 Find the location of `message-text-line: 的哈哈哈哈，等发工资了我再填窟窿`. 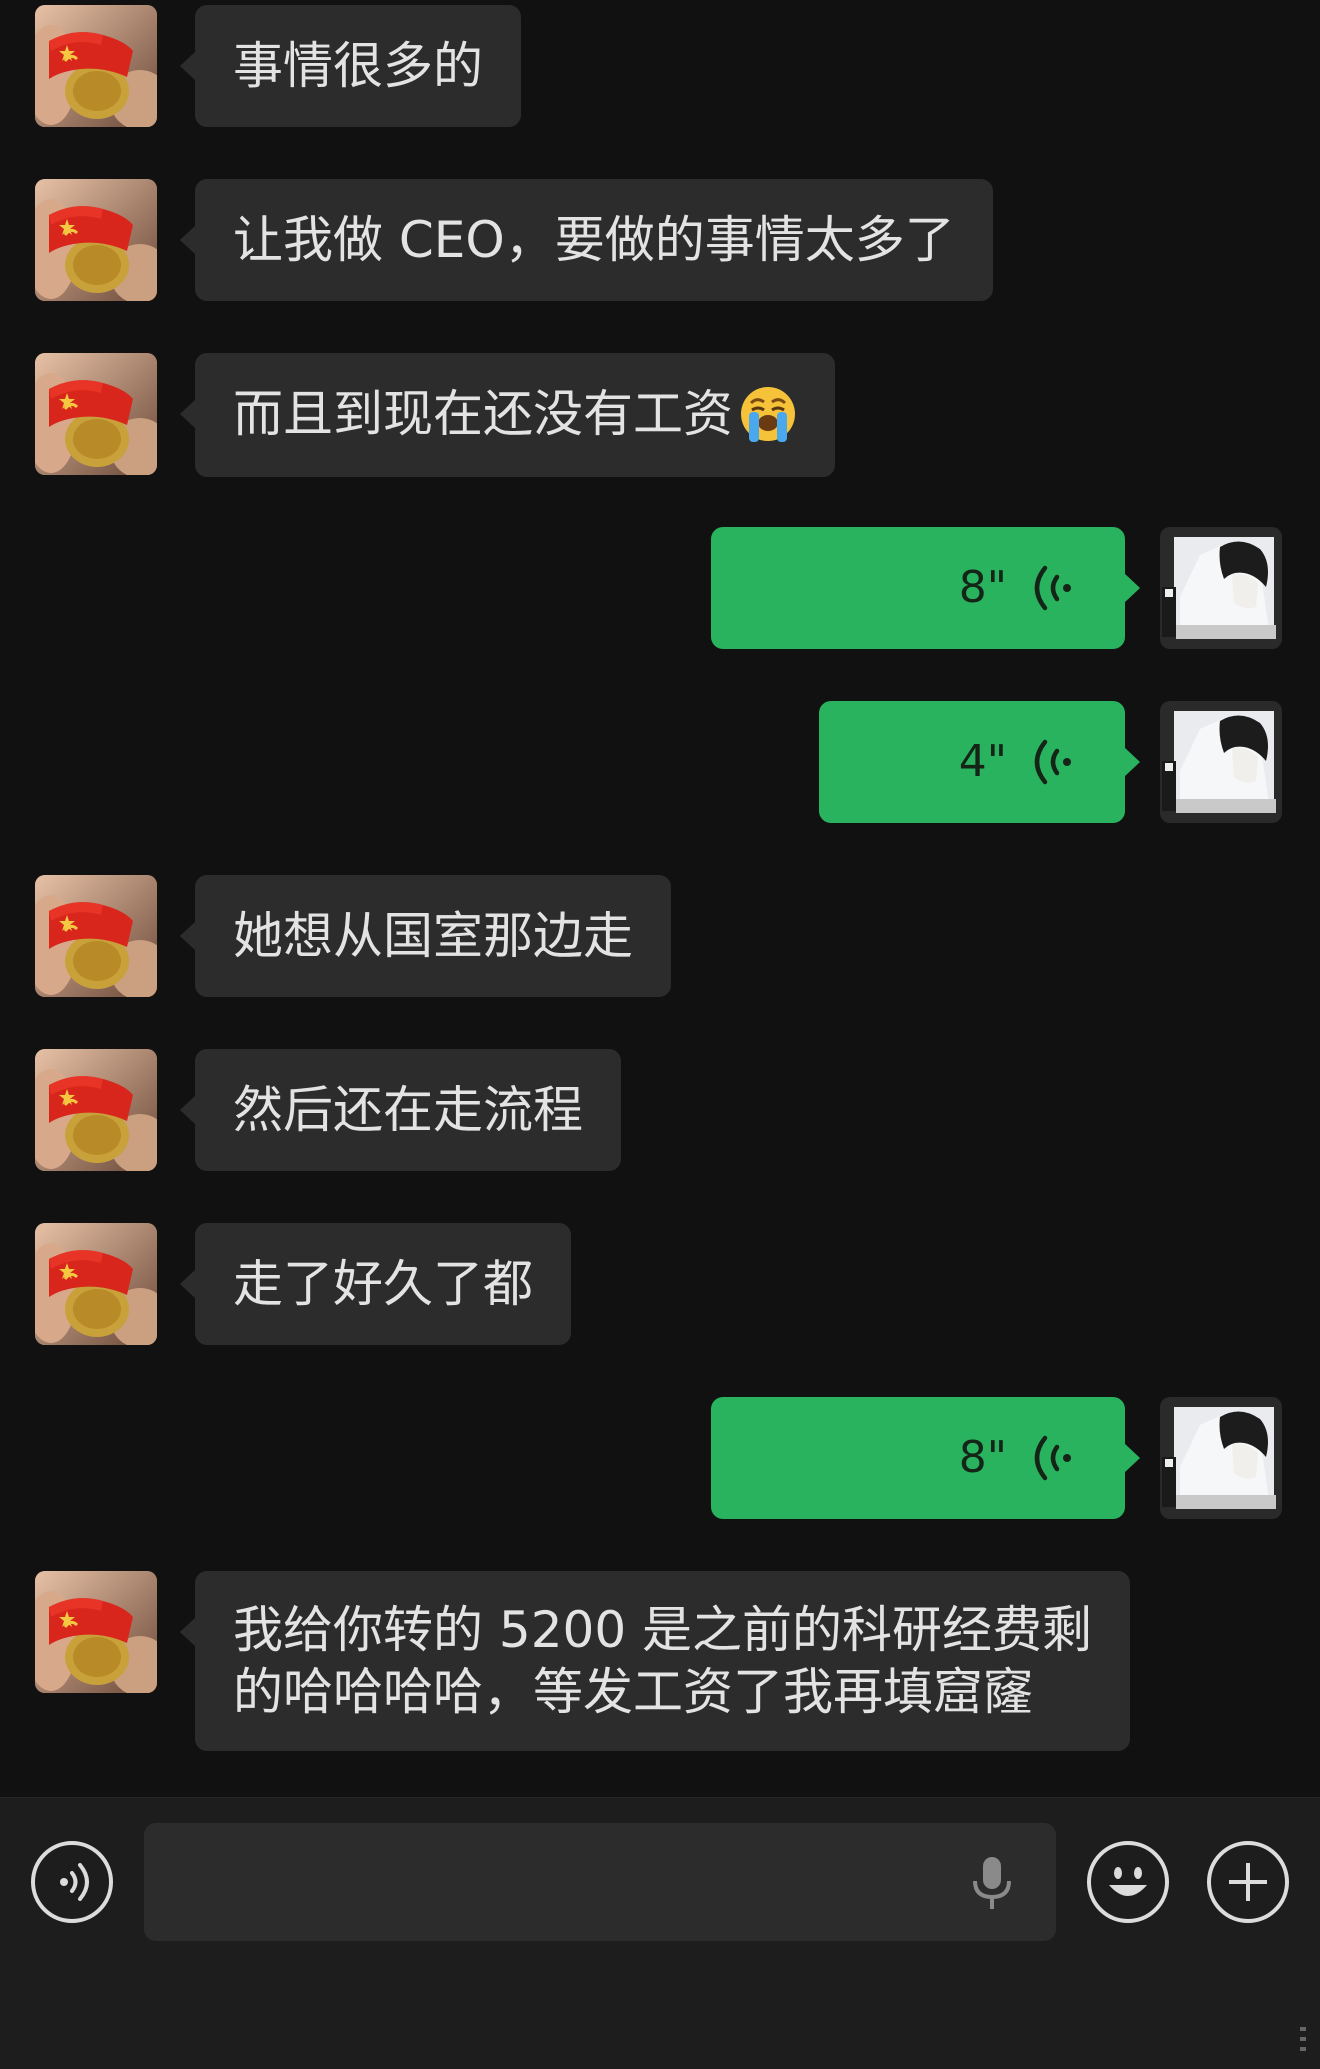

message-text-line: 的哈哈哈哈，等发工资了我再填窟窿 is located at coordinates (633, 1692).